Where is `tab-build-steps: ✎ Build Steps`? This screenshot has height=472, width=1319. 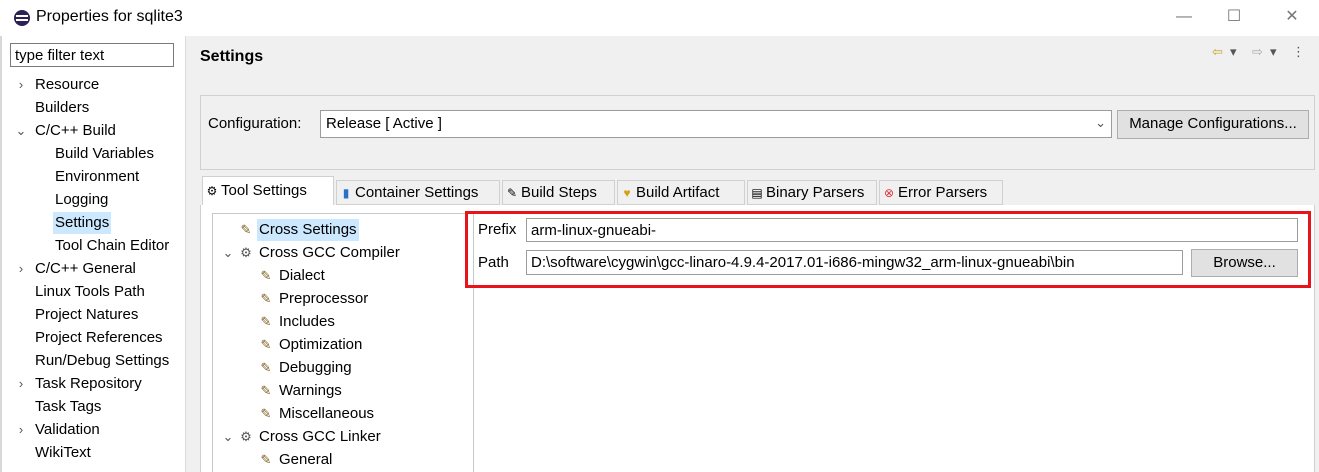 tab-build-steps: ✎ Build Steps is located at coordinates (558, 192).